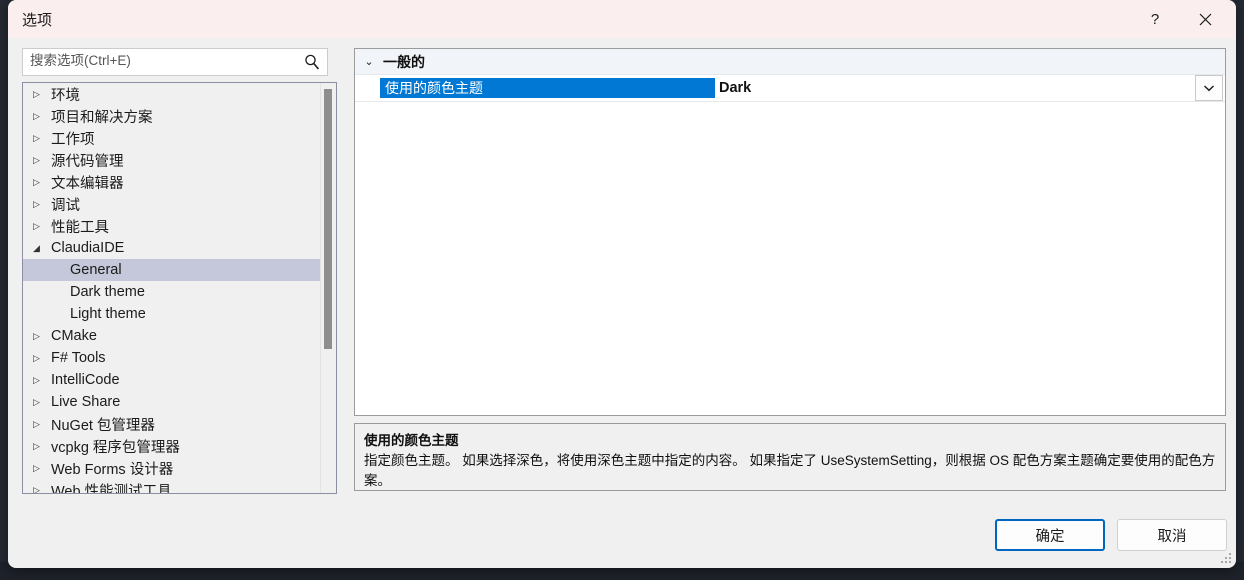 This screenshot has height=580, width=1244. Describe the element at coordinates (162, 60) in the screenshot. I see `search-input` at that location.